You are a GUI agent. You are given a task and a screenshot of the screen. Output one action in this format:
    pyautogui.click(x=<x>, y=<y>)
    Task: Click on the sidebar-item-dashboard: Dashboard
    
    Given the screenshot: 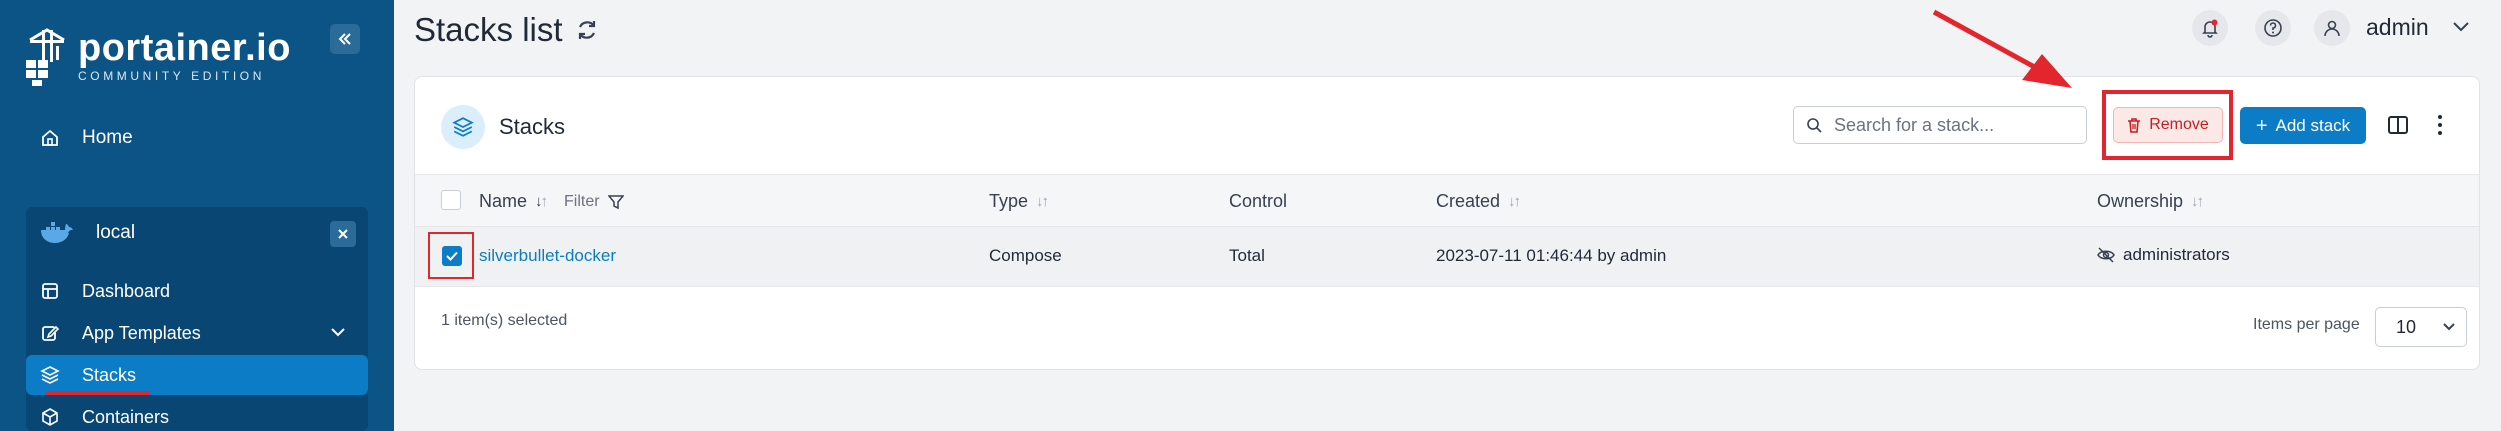 What is the action you would take?
    pyautogui.click(x=197, y=291)
    